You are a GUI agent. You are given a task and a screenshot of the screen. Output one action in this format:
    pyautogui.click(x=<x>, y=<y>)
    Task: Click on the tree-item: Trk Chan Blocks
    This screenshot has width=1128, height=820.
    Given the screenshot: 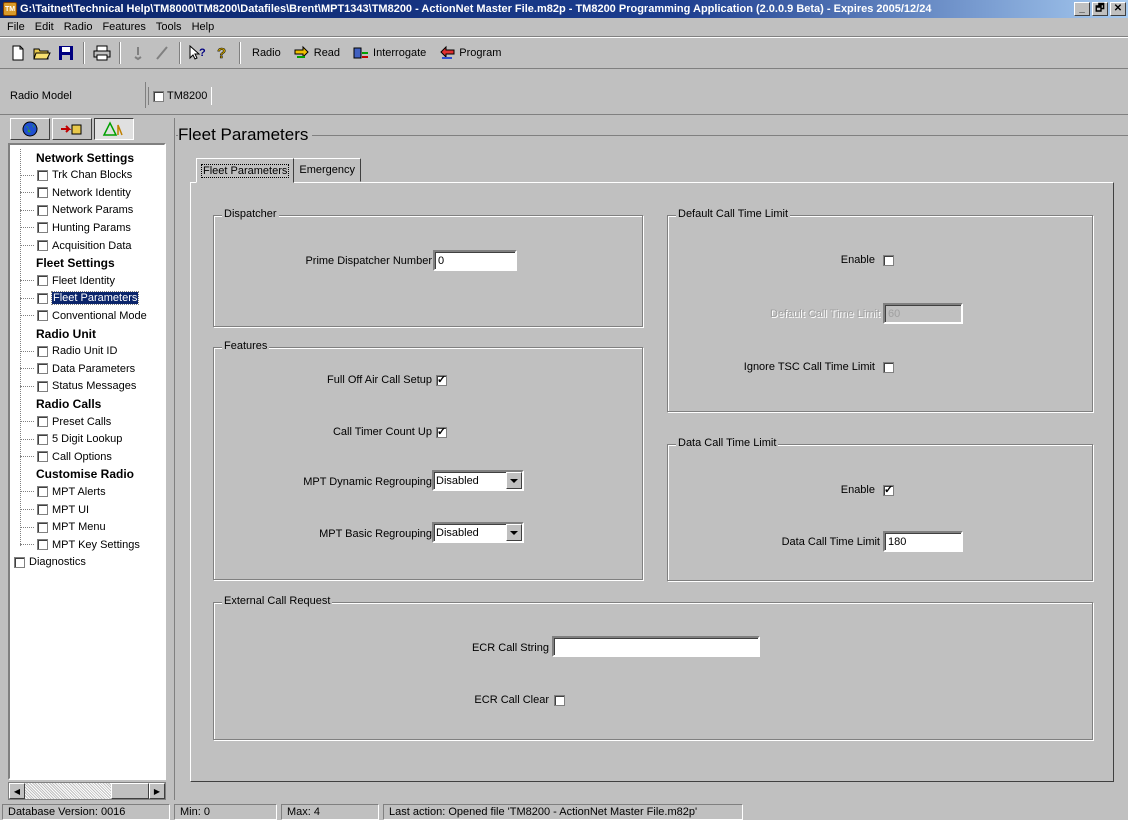 What is the action you would take?
    pyautogui.click(x=76, y=175)
    